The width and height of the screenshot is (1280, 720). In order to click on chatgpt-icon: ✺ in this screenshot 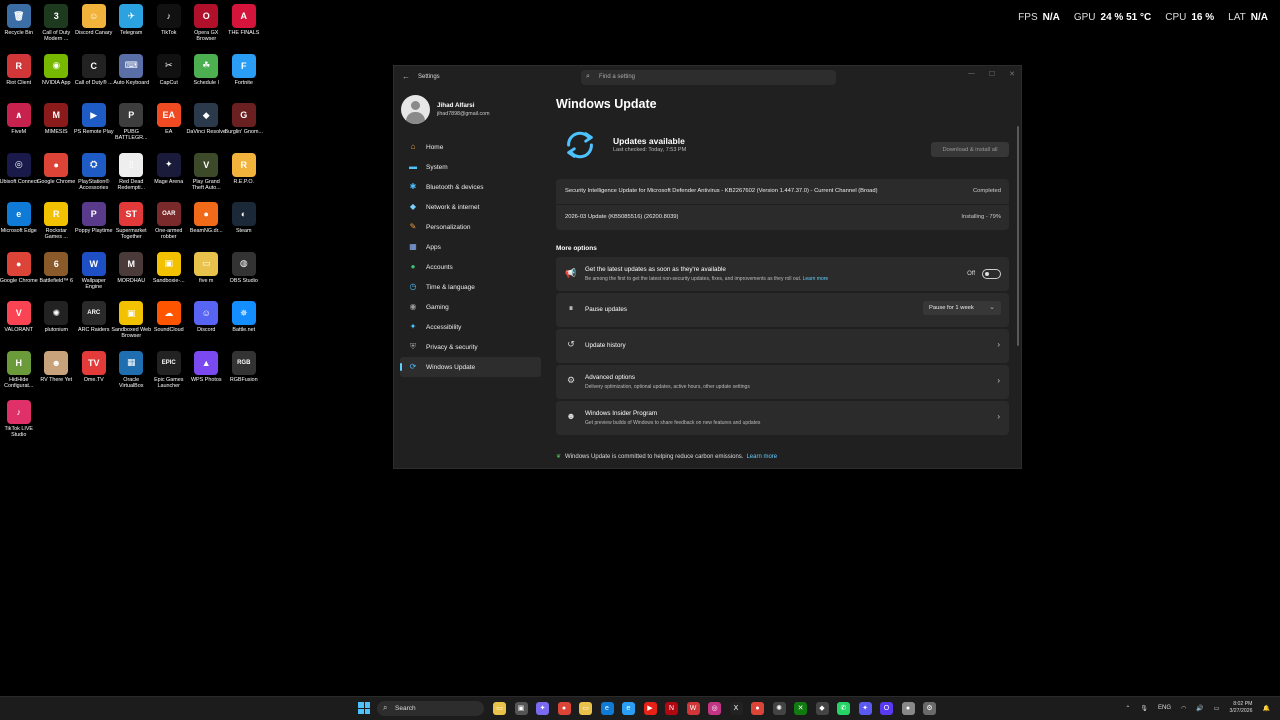, I will do `click(779, 708)`.